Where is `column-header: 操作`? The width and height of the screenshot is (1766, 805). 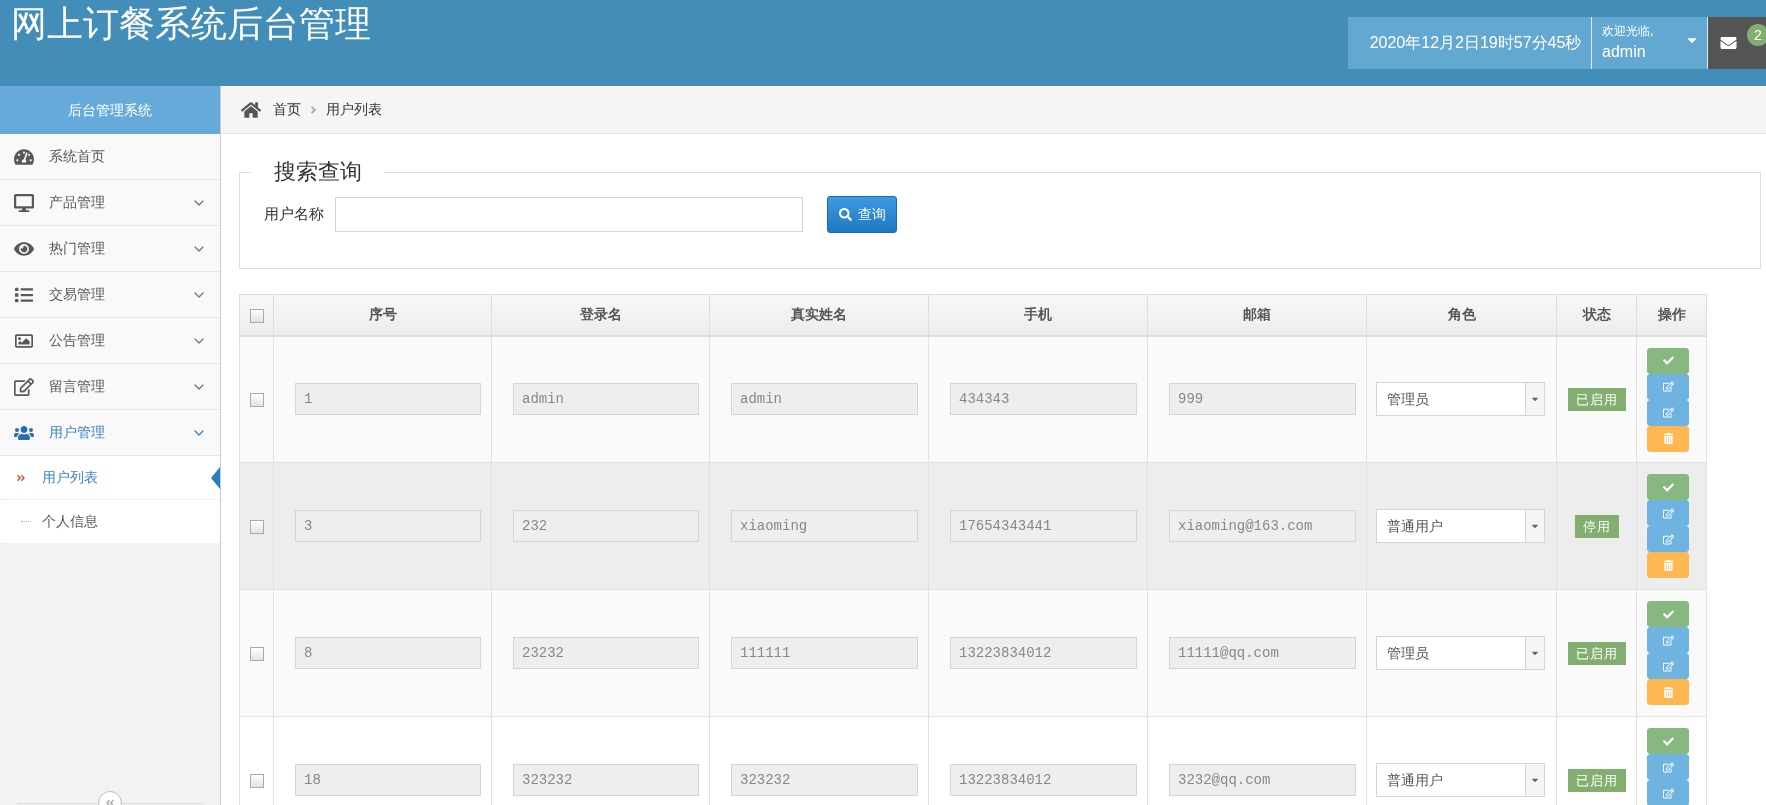 column-header: 操作 is located at coordinates (1671, 315).